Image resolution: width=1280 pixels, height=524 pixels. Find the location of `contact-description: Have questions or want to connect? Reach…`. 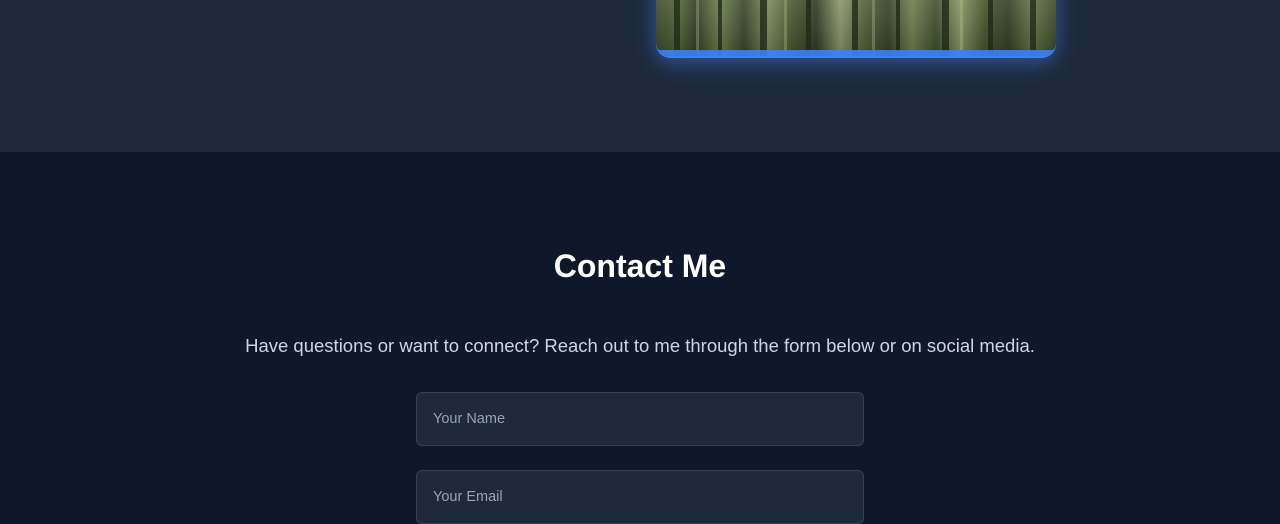

contact-description: Have questions or want to connect? Reach… is located at coordinates (640, 345).